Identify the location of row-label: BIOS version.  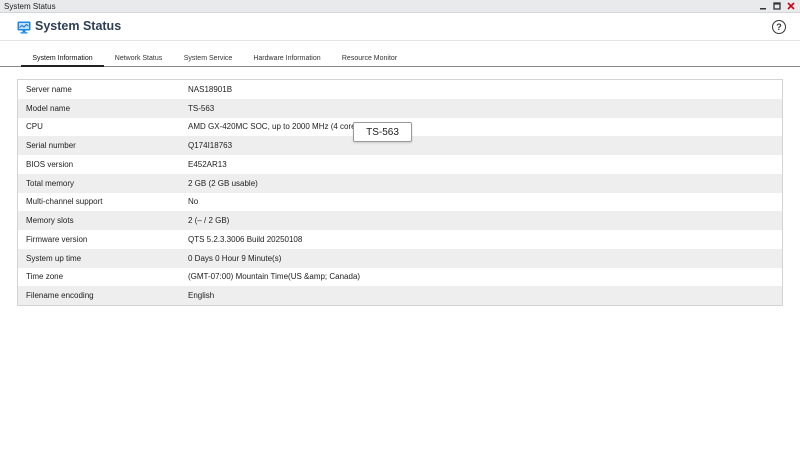
(50, 164).